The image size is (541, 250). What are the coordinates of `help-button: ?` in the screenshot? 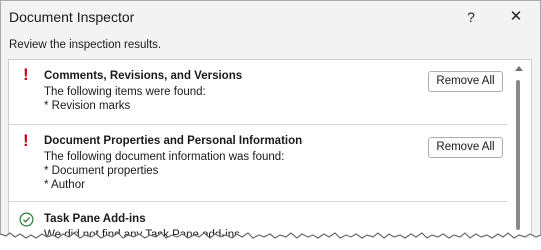 It's located at (471, 17).